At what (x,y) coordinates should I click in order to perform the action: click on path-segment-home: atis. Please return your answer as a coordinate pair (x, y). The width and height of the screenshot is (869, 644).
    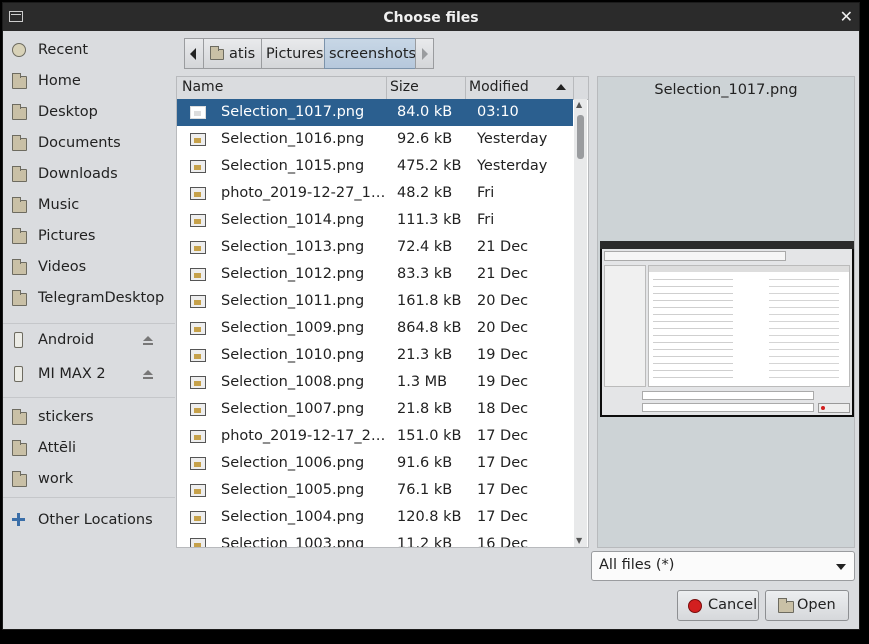
    Looking at the image, I should click on (232, 53).